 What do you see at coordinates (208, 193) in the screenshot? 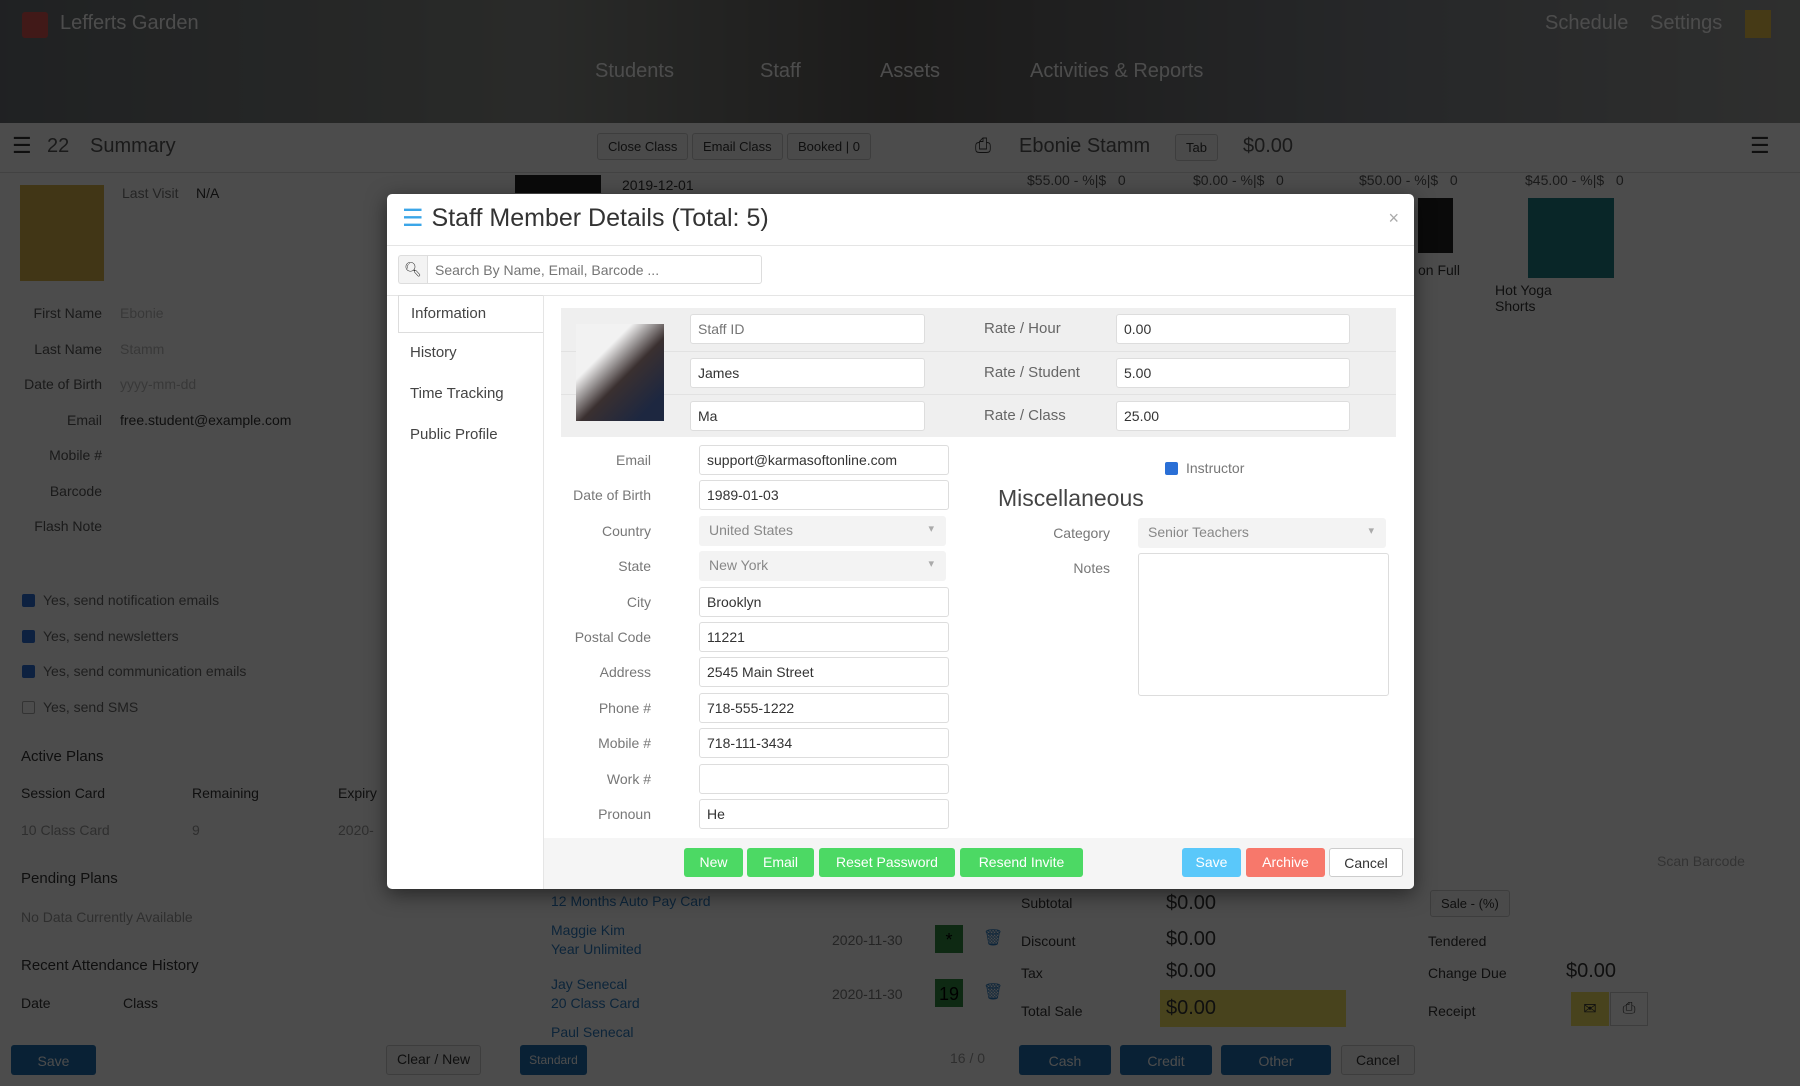
I see `last-visit-value: N/A` at bounding box center [208, 193].